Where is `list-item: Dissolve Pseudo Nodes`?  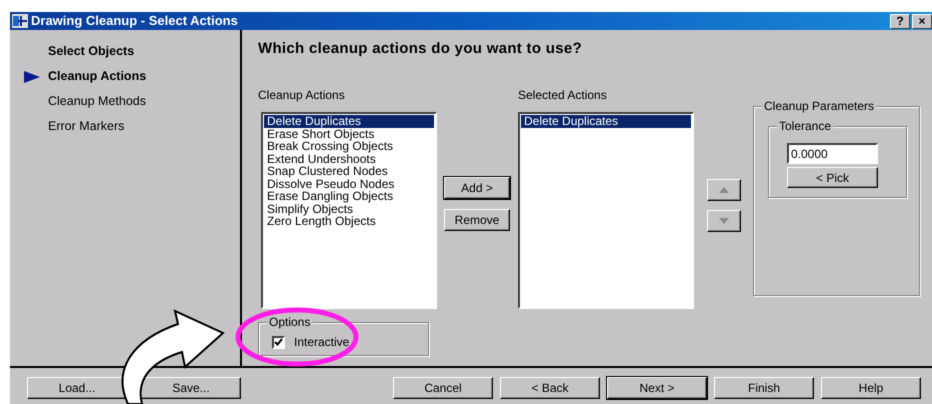 list-item: Dissolve Pseudo Nodes is located at coordinates (349, 184).